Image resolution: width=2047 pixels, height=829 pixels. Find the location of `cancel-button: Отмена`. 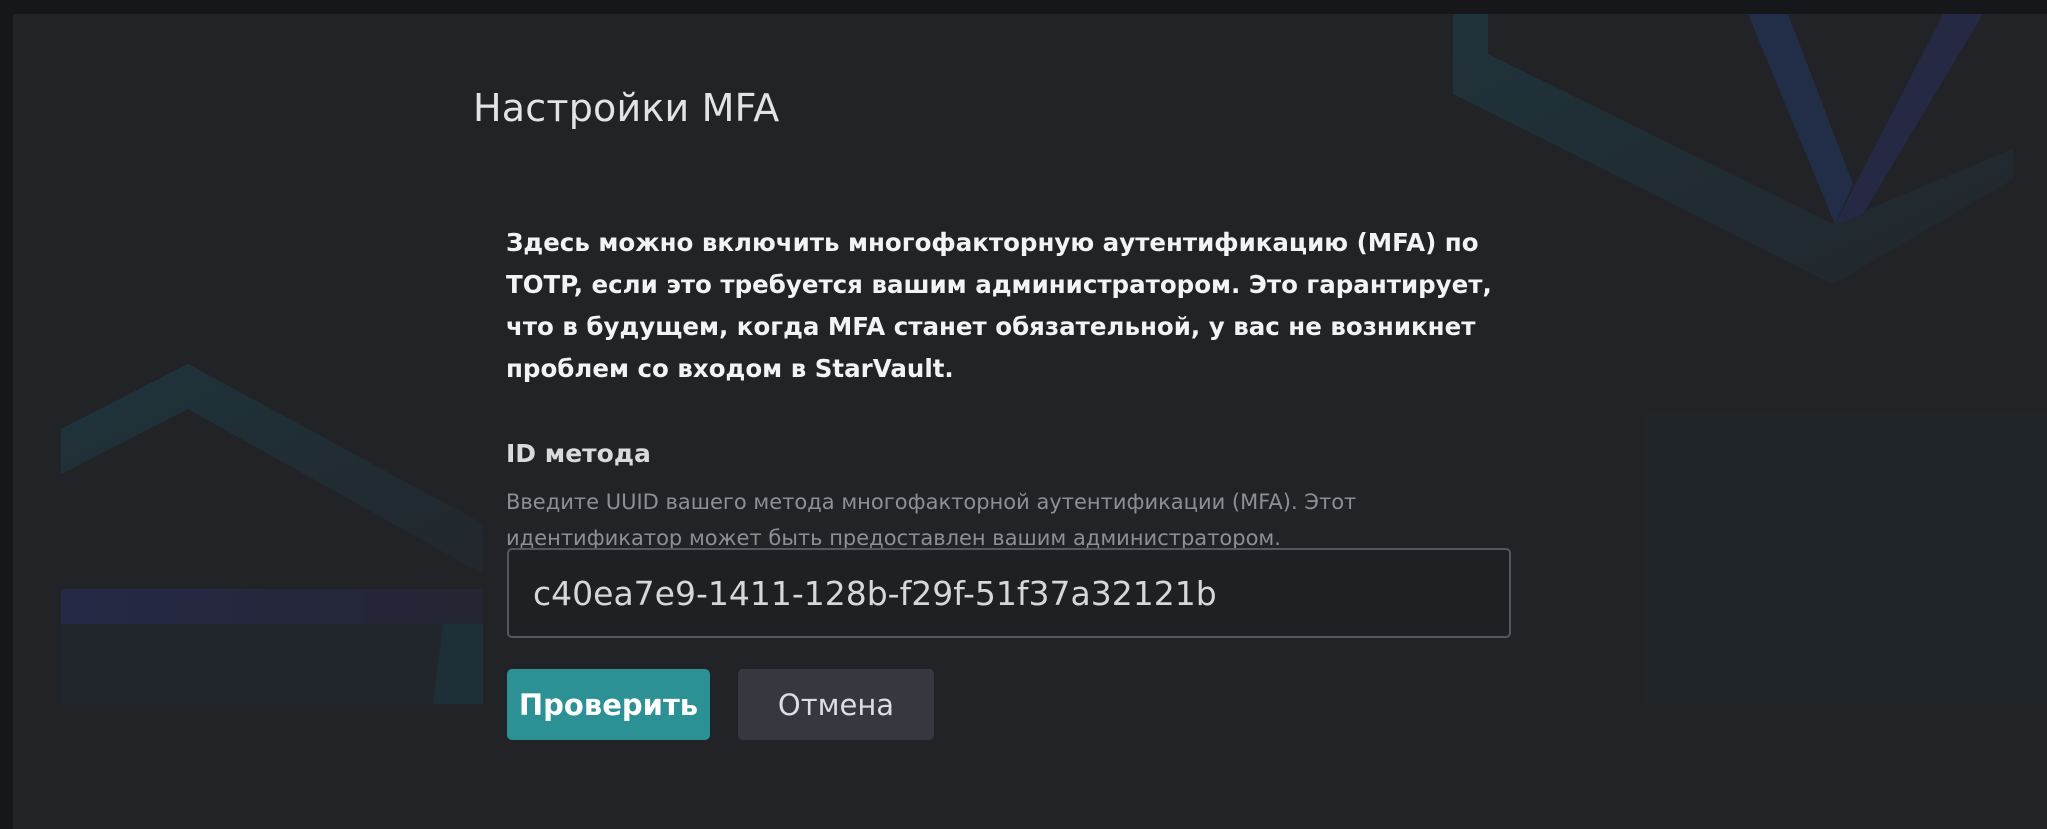

cancel-button: Отмена is located at coordinates (836, 704).